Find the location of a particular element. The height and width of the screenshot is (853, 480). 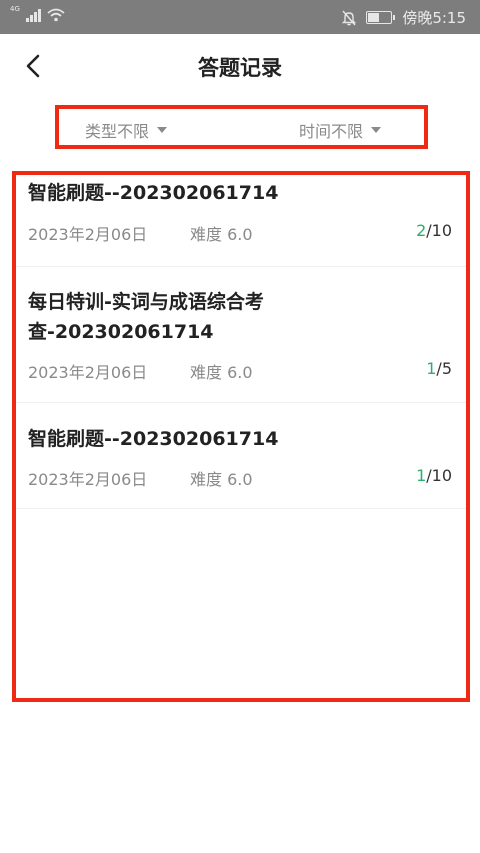

clock: 傍晚5:15 is located at coordinates (434, 18).